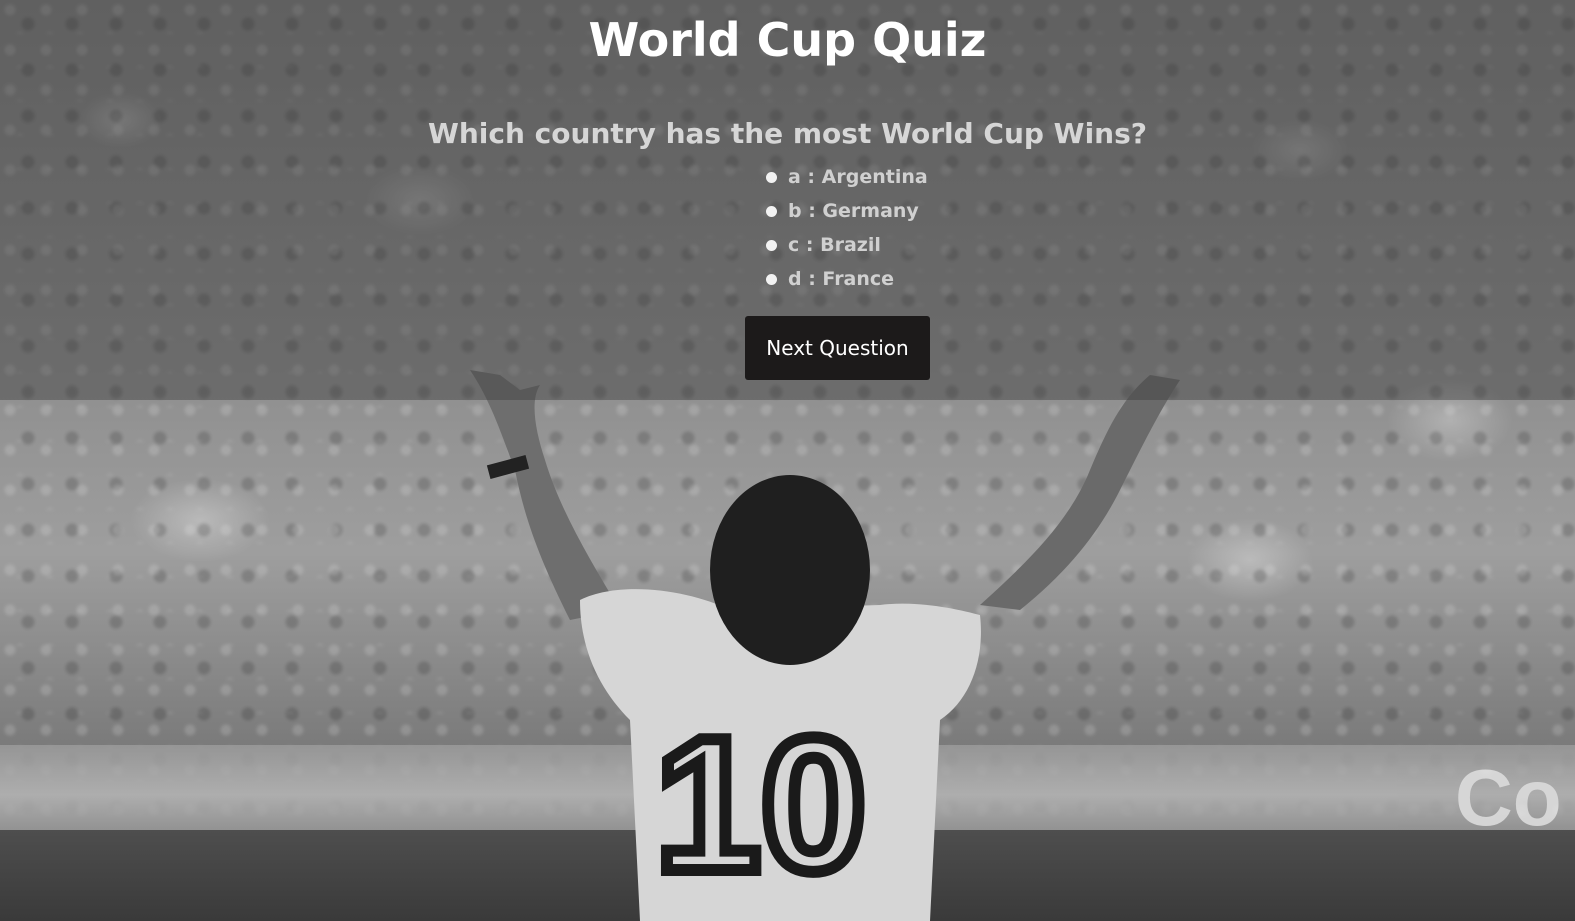 This screenshot has width=1575, height=921. What do you see at coordinates (837, 348) in the screenshot?
I see `next-question-button: Next Question` at bounding box center [837, 348].